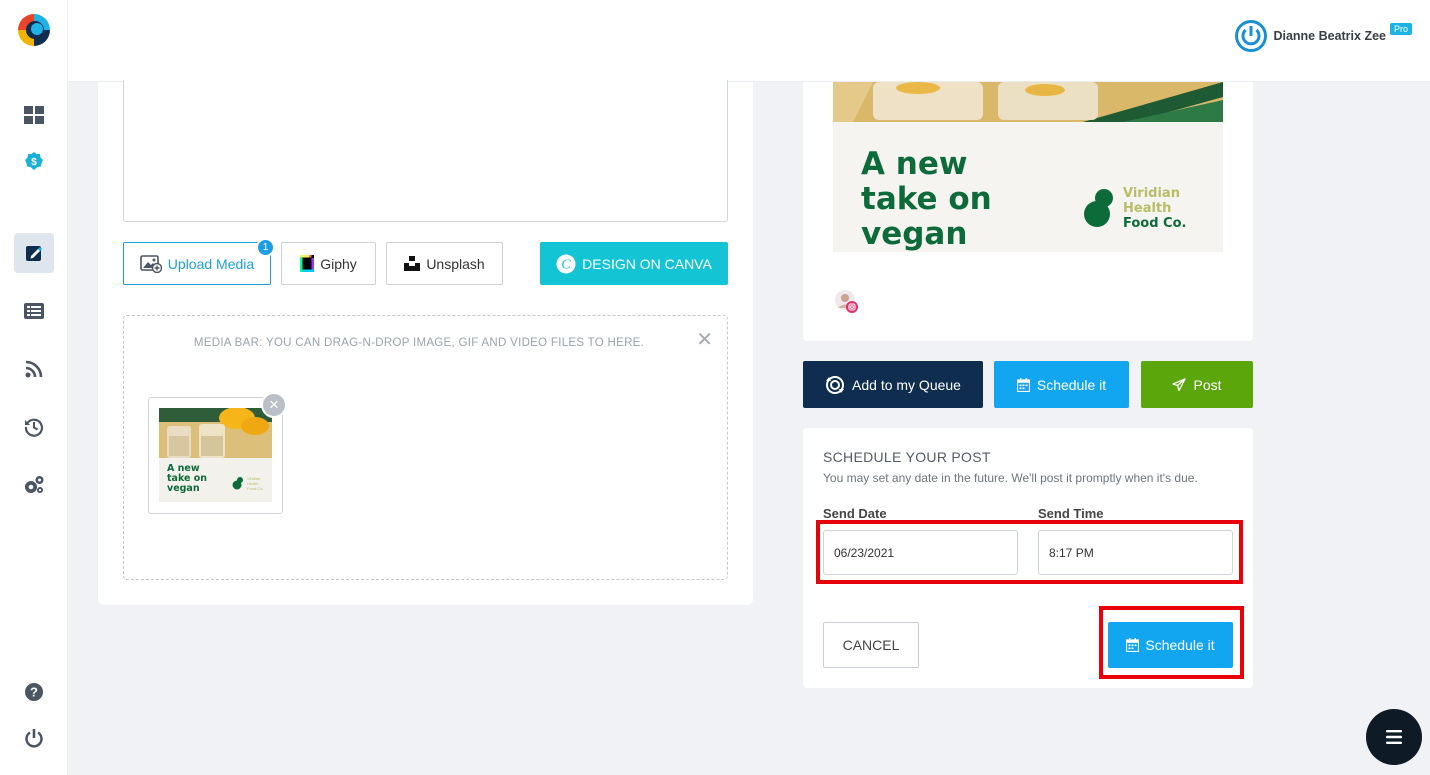 The height and width of the screenshot is (775, 1430). Describe the element at coordinates (926, 199) in the screenshot. I see `preview-headline: A new take on vegan` at that location.